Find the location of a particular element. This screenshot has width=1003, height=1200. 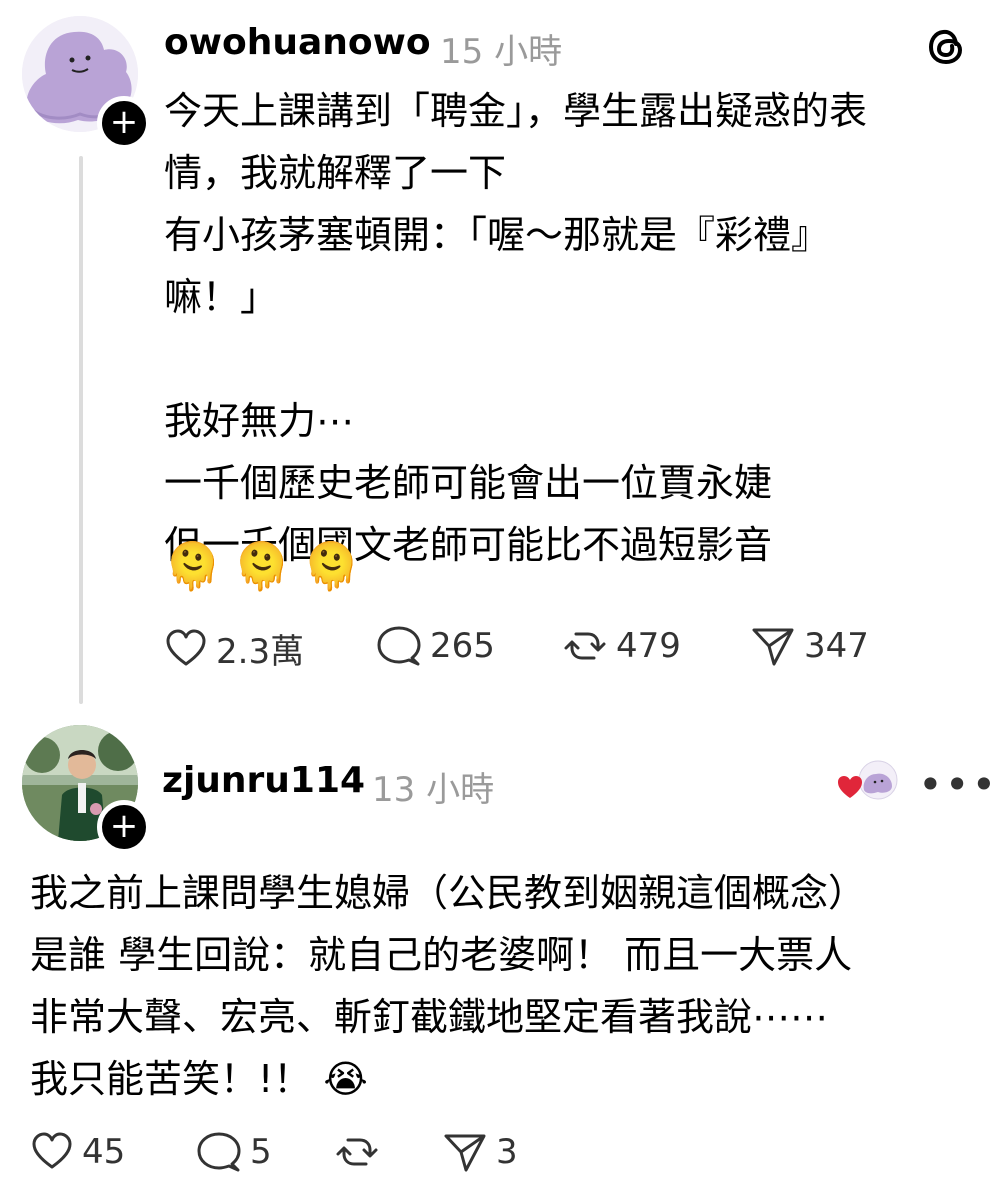

comment-button: 265 is located at coordinates (435, 646).